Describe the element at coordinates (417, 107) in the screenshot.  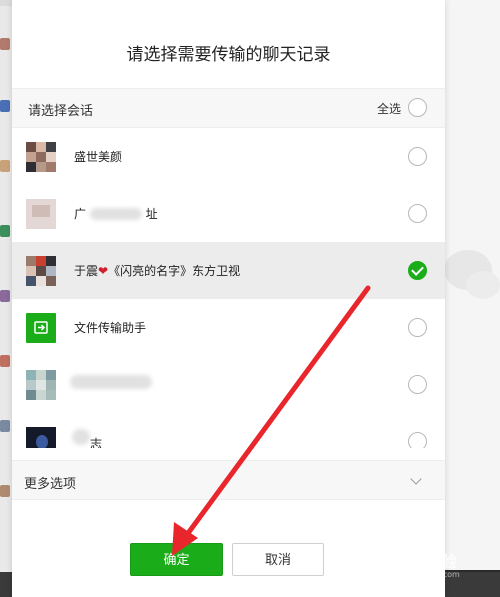
I see `select-all-checkbox` at that location.